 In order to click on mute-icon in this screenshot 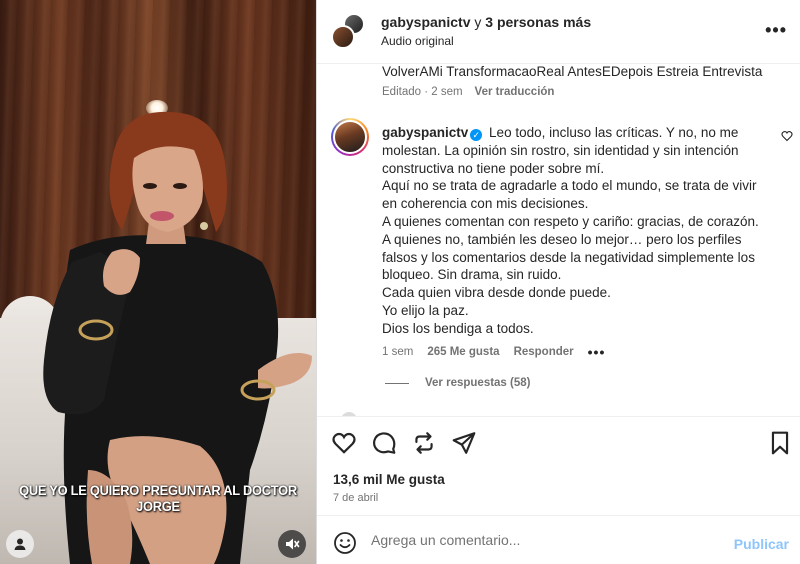, I will do `click(293, 544)`.